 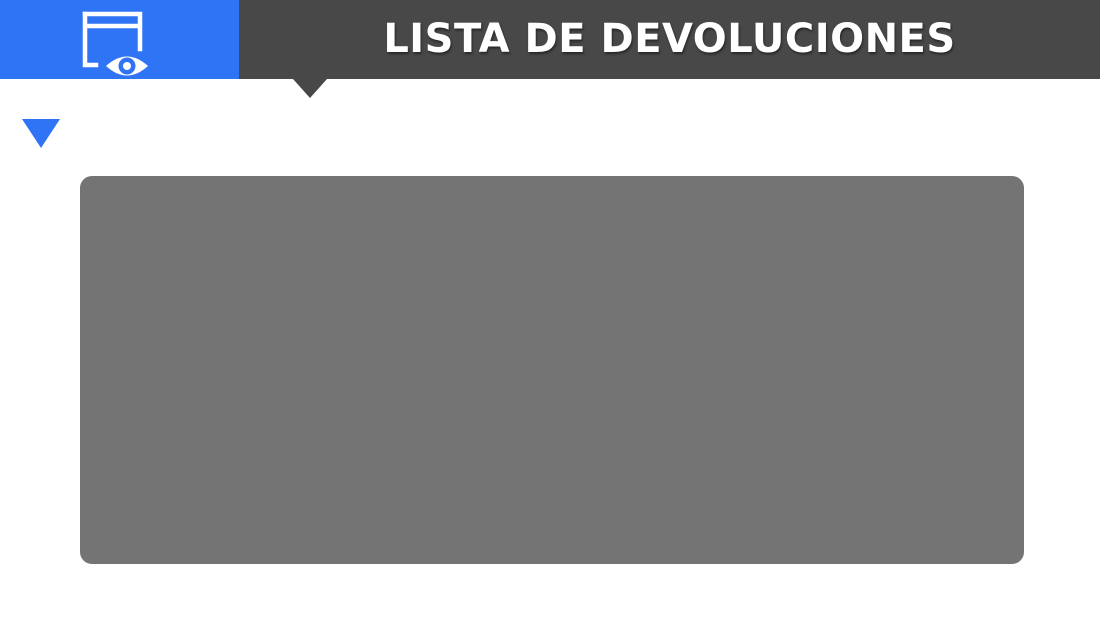 I want to click on header-pointer, so click(x=310, y=88).